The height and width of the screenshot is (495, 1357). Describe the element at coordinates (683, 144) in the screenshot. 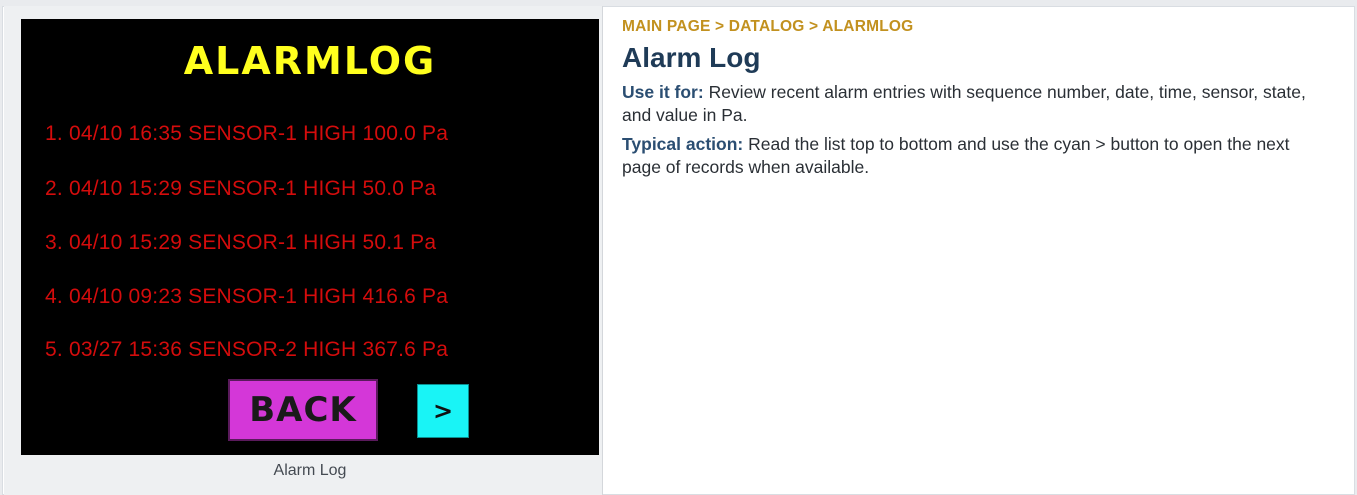

I see `typical-action-label: Typical action:` at that location.